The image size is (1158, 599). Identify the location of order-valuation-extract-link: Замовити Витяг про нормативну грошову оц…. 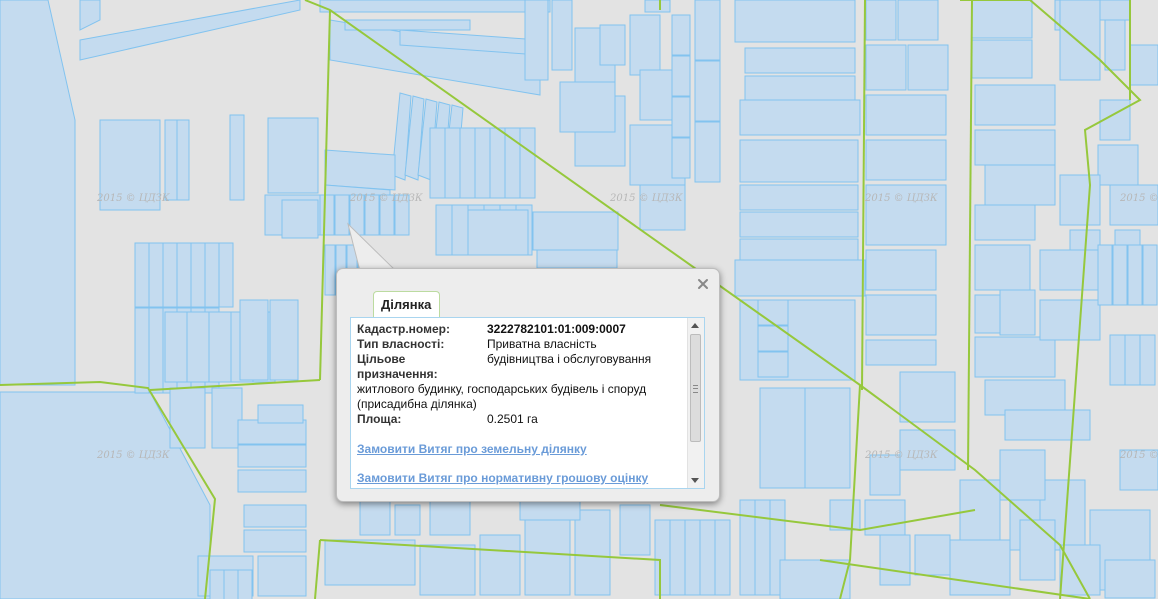
(522, 478).